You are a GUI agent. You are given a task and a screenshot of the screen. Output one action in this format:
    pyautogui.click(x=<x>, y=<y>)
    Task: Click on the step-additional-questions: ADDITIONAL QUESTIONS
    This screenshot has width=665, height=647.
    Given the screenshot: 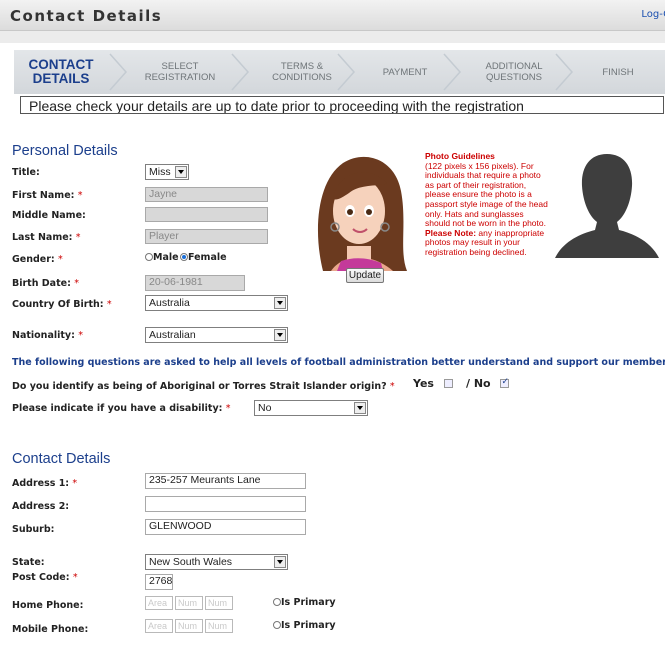 What is the action you would take?
    pyautogui.click(x=514, y=72)
    